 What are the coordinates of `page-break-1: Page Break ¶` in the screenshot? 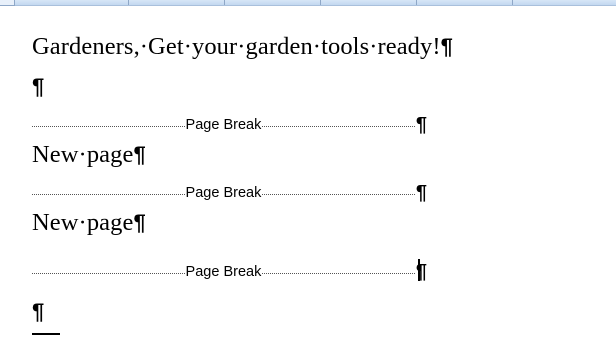 It's located at (229, 125).